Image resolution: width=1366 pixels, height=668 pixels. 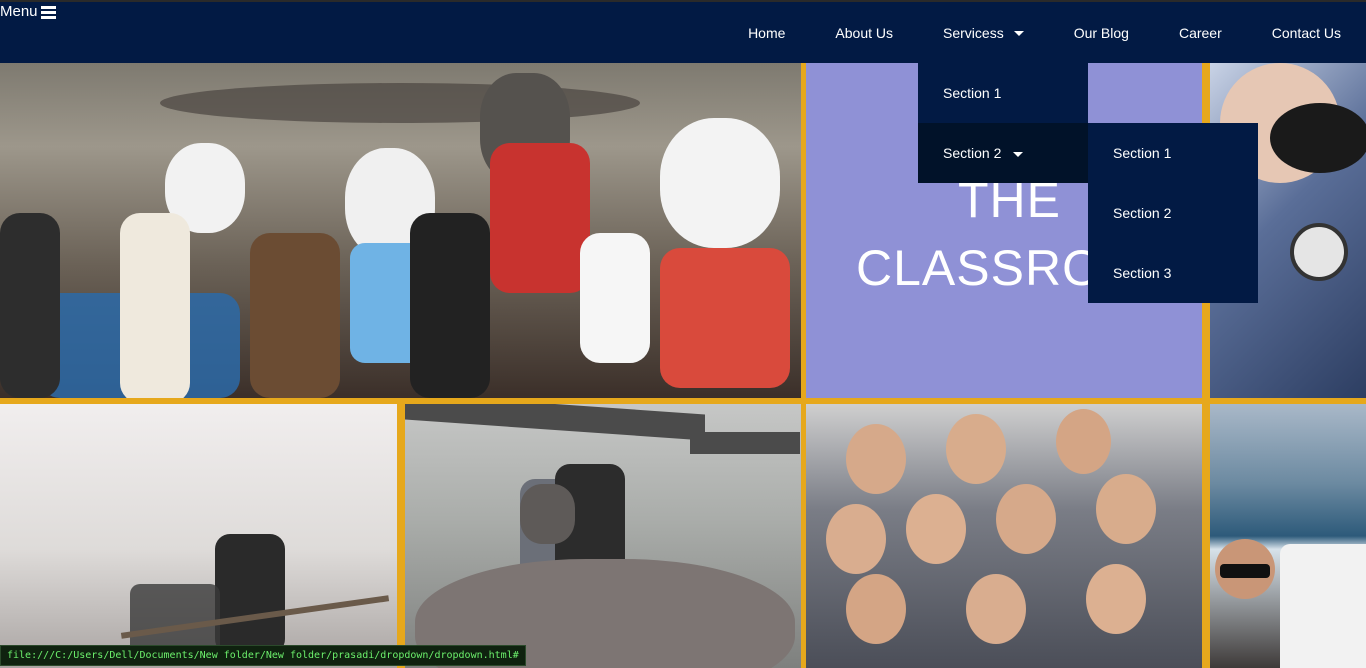 What do you see at coordinates (1173, 153) in the screenshot?
I see `submenu-section-1: Section 1` at bounding box center [1173, 153].